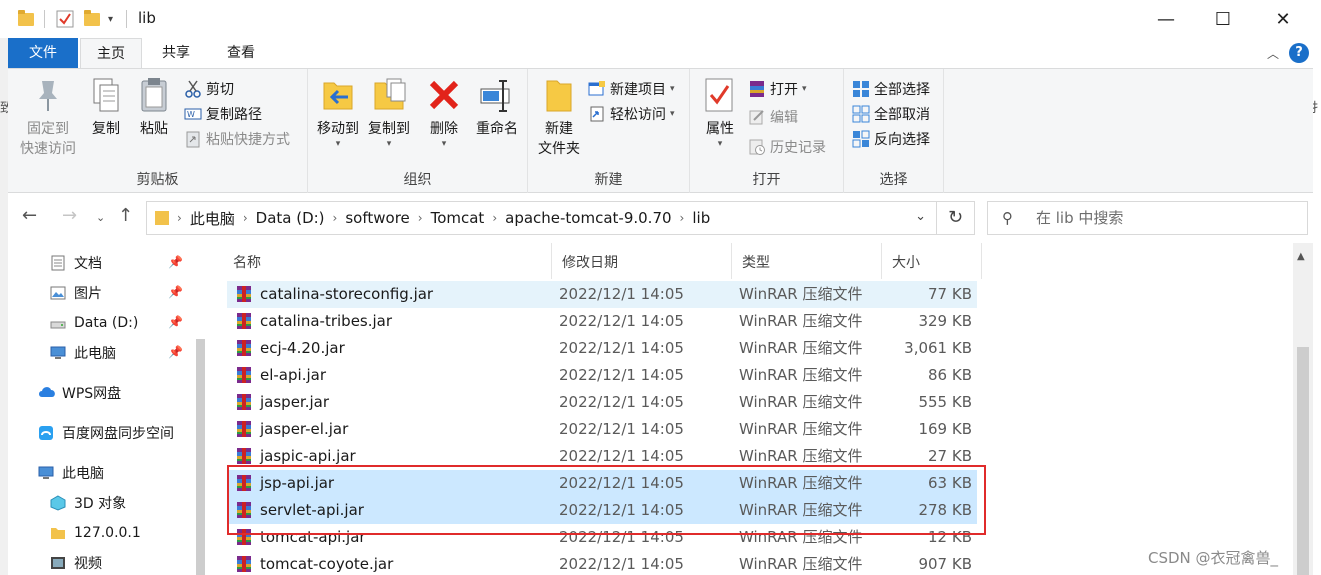 The height and width of the screenshot is (575, 1321). I want to click on delete-button: 删除 ▾, so click(444, 112).